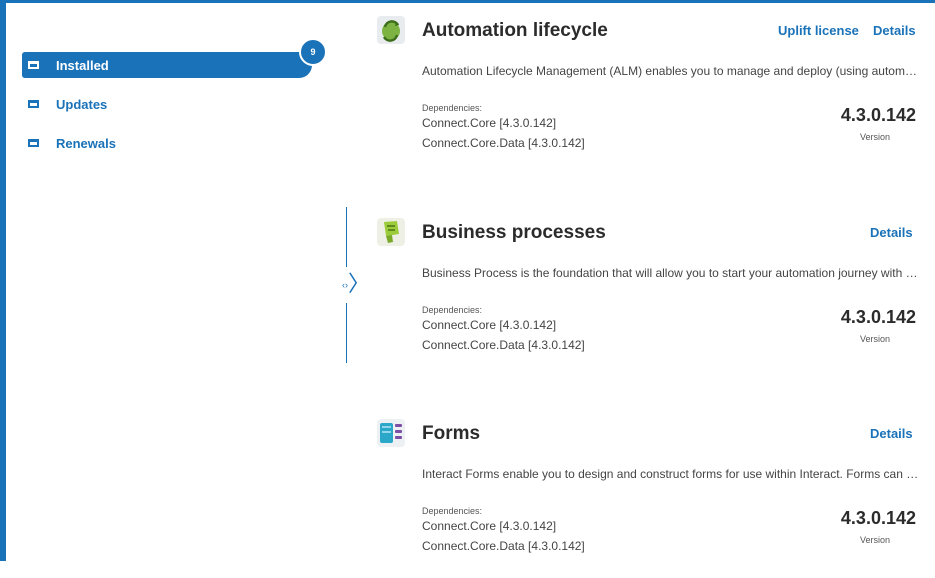 Image resolution: width=935 pixels, height=578 pixels. Describe the element at coordinates (391, 433) in the screenshot. I see `forms-icon` at that location.